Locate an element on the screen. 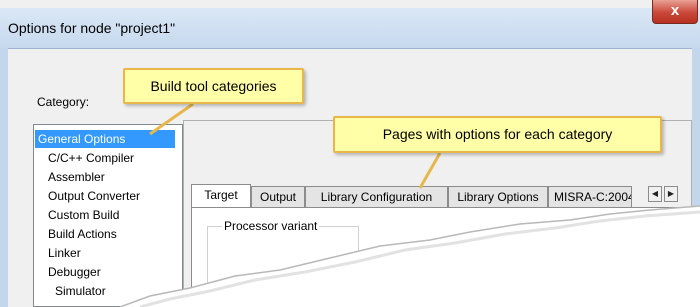 Image resolution: width=700 pixels, height=307 pixels. pages-leader-line is located at coordinates (430, 170).